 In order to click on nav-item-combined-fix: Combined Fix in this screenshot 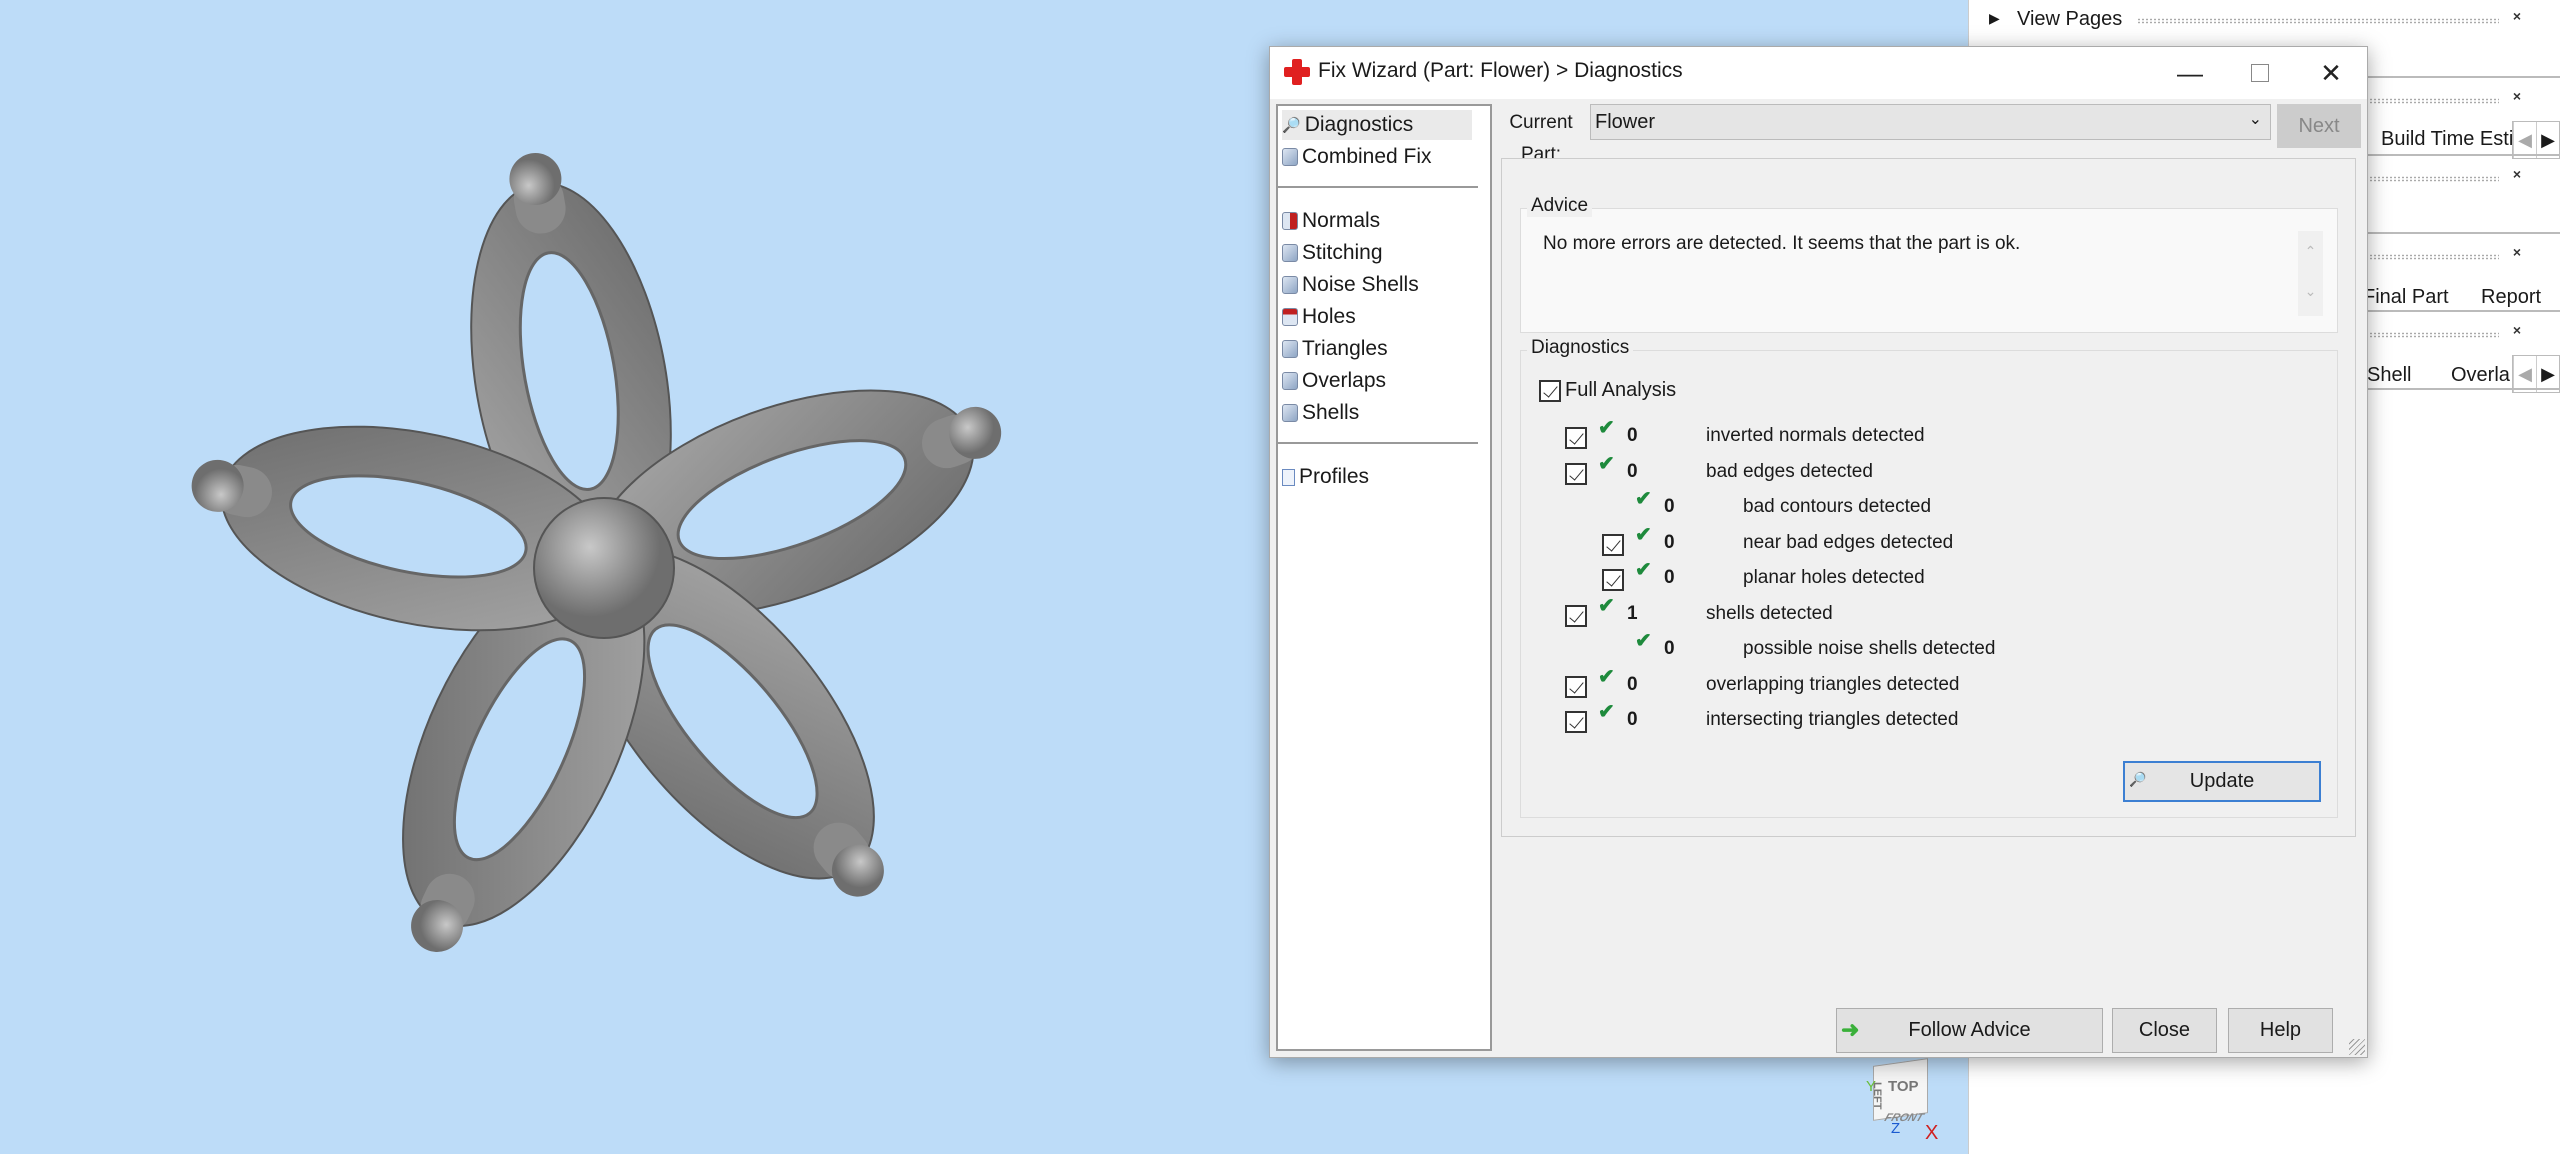, I will do `click(1357, 157)`.